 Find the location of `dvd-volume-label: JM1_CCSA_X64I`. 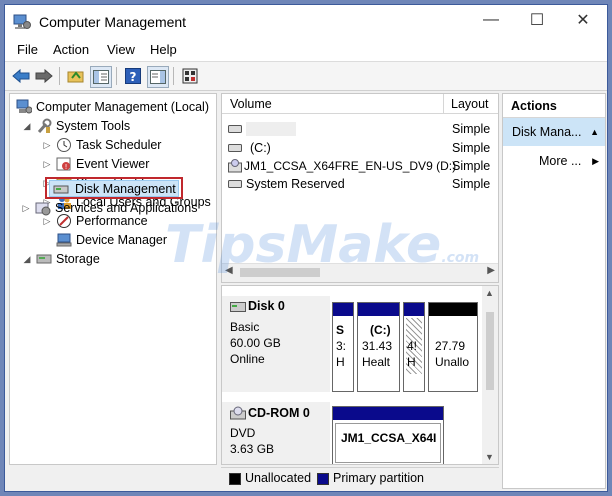

dvd-volume-label: JM1_CCSA_X64I is located at coordinates (389, 438).